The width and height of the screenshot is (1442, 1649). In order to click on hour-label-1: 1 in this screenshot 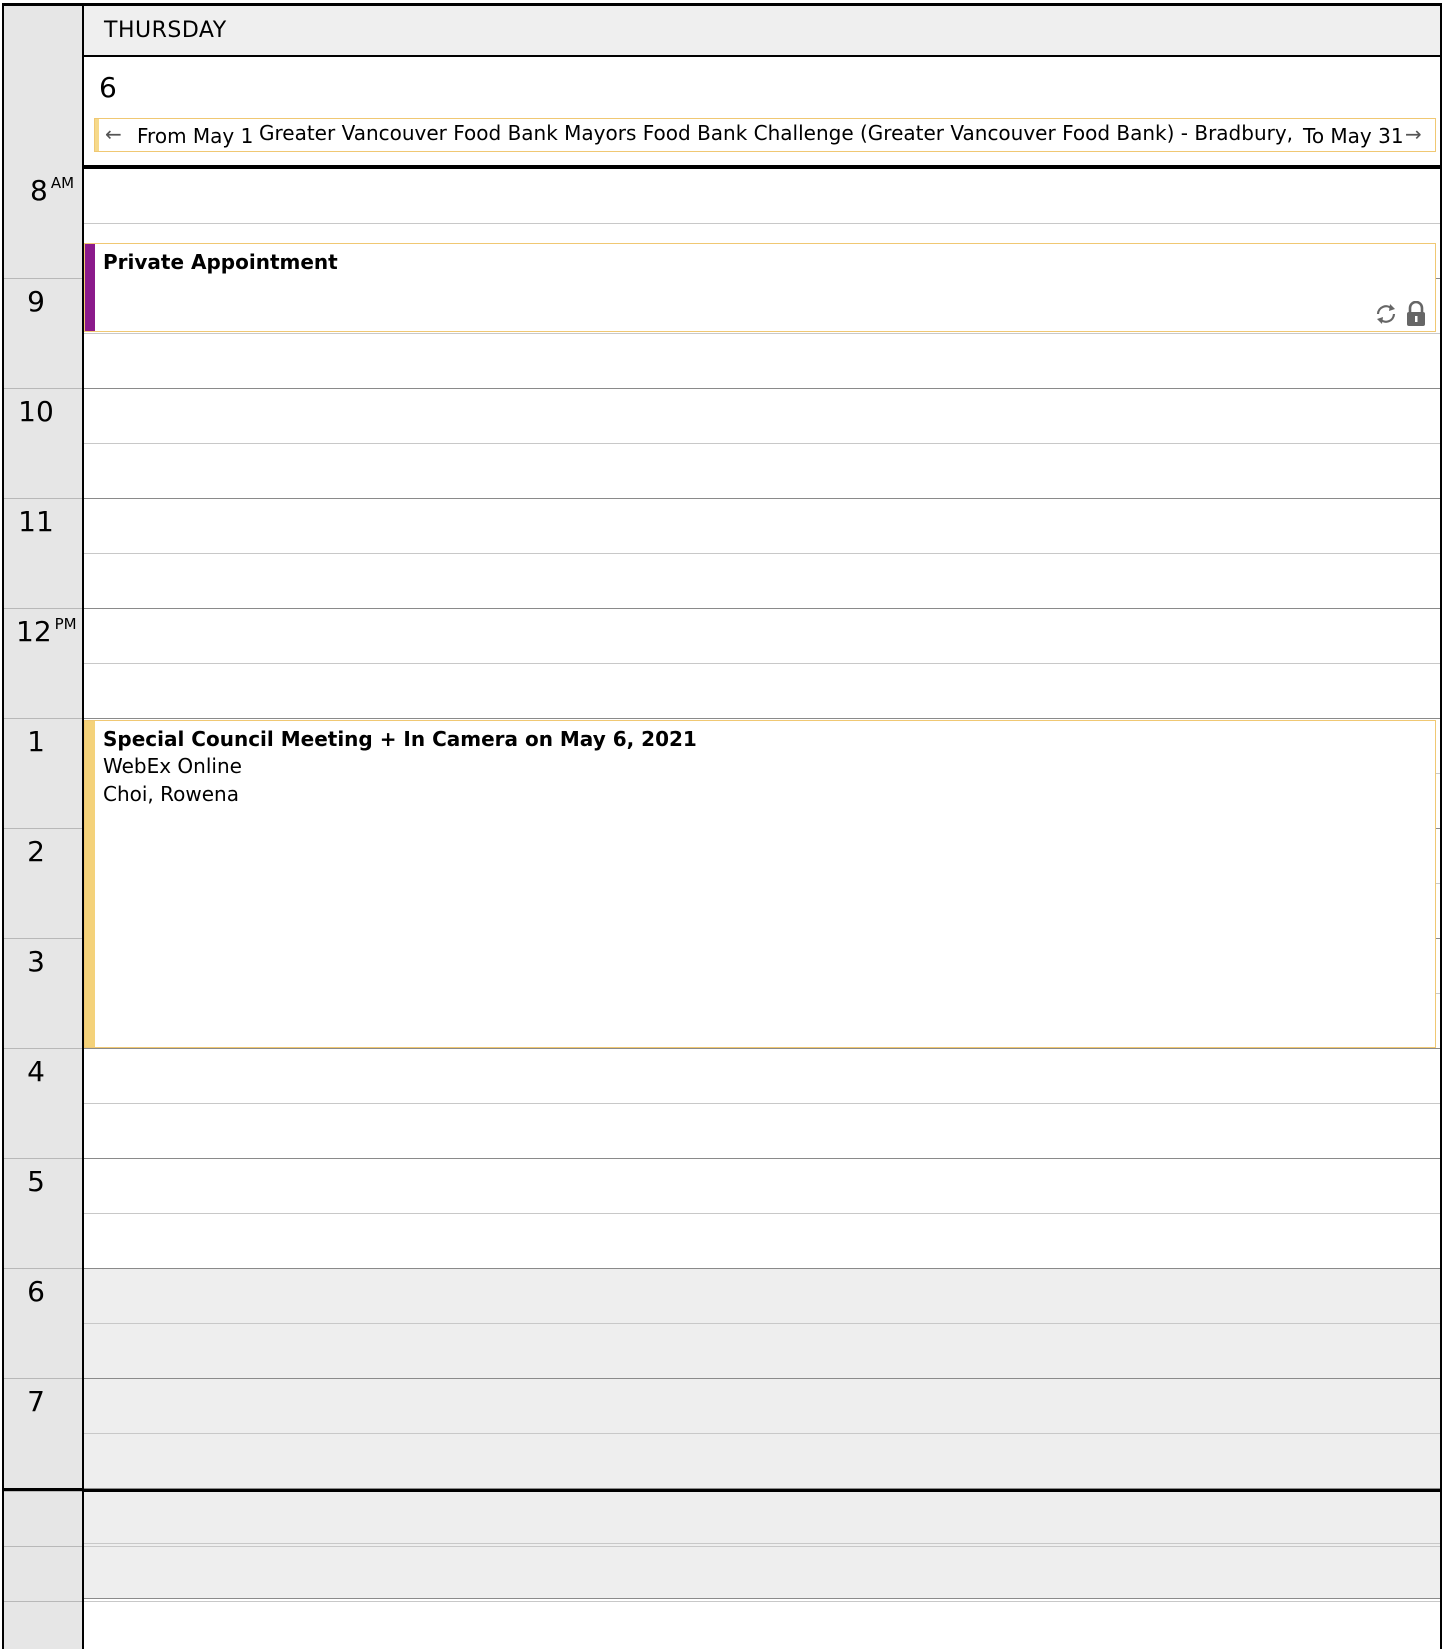, I will do `click(43, 773)`.